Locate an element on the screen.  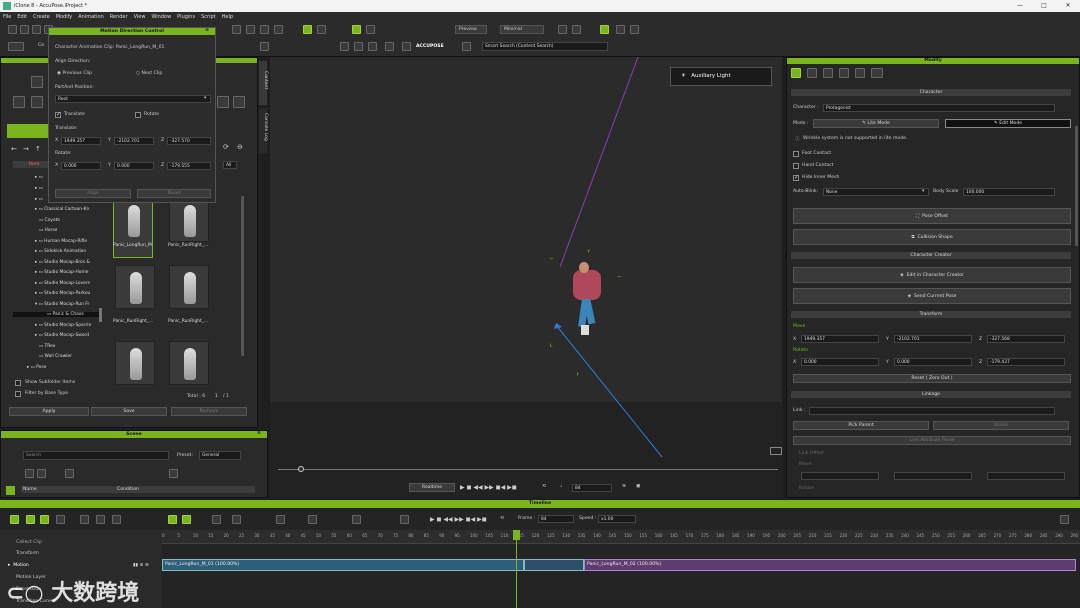
previous-clip-radio: ◉ Previous Clip is located at coordinates (74, 73).